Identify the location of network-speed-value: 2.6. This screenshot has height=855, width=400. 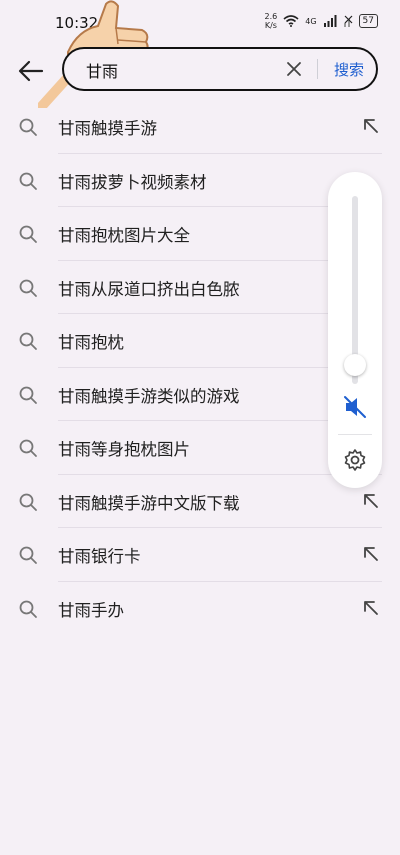
(271, 16).